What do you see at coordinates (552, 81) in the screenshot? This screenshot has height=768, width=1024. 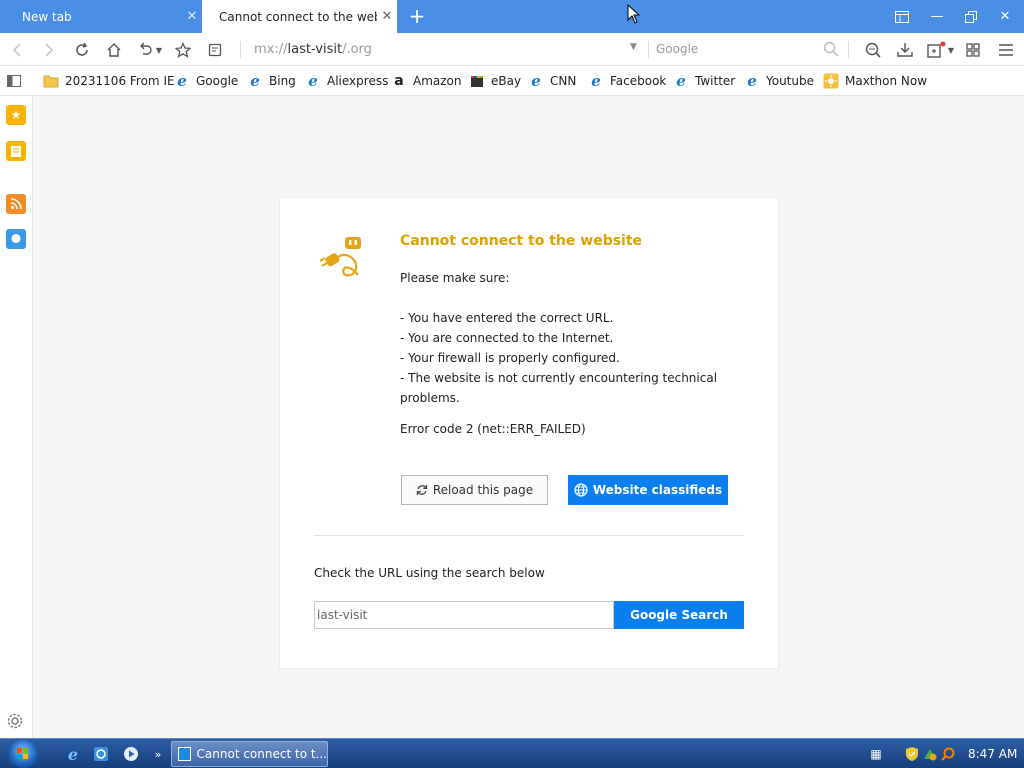 I see `bookmark-cnn: e CNN` at bounding box center [552, 81].